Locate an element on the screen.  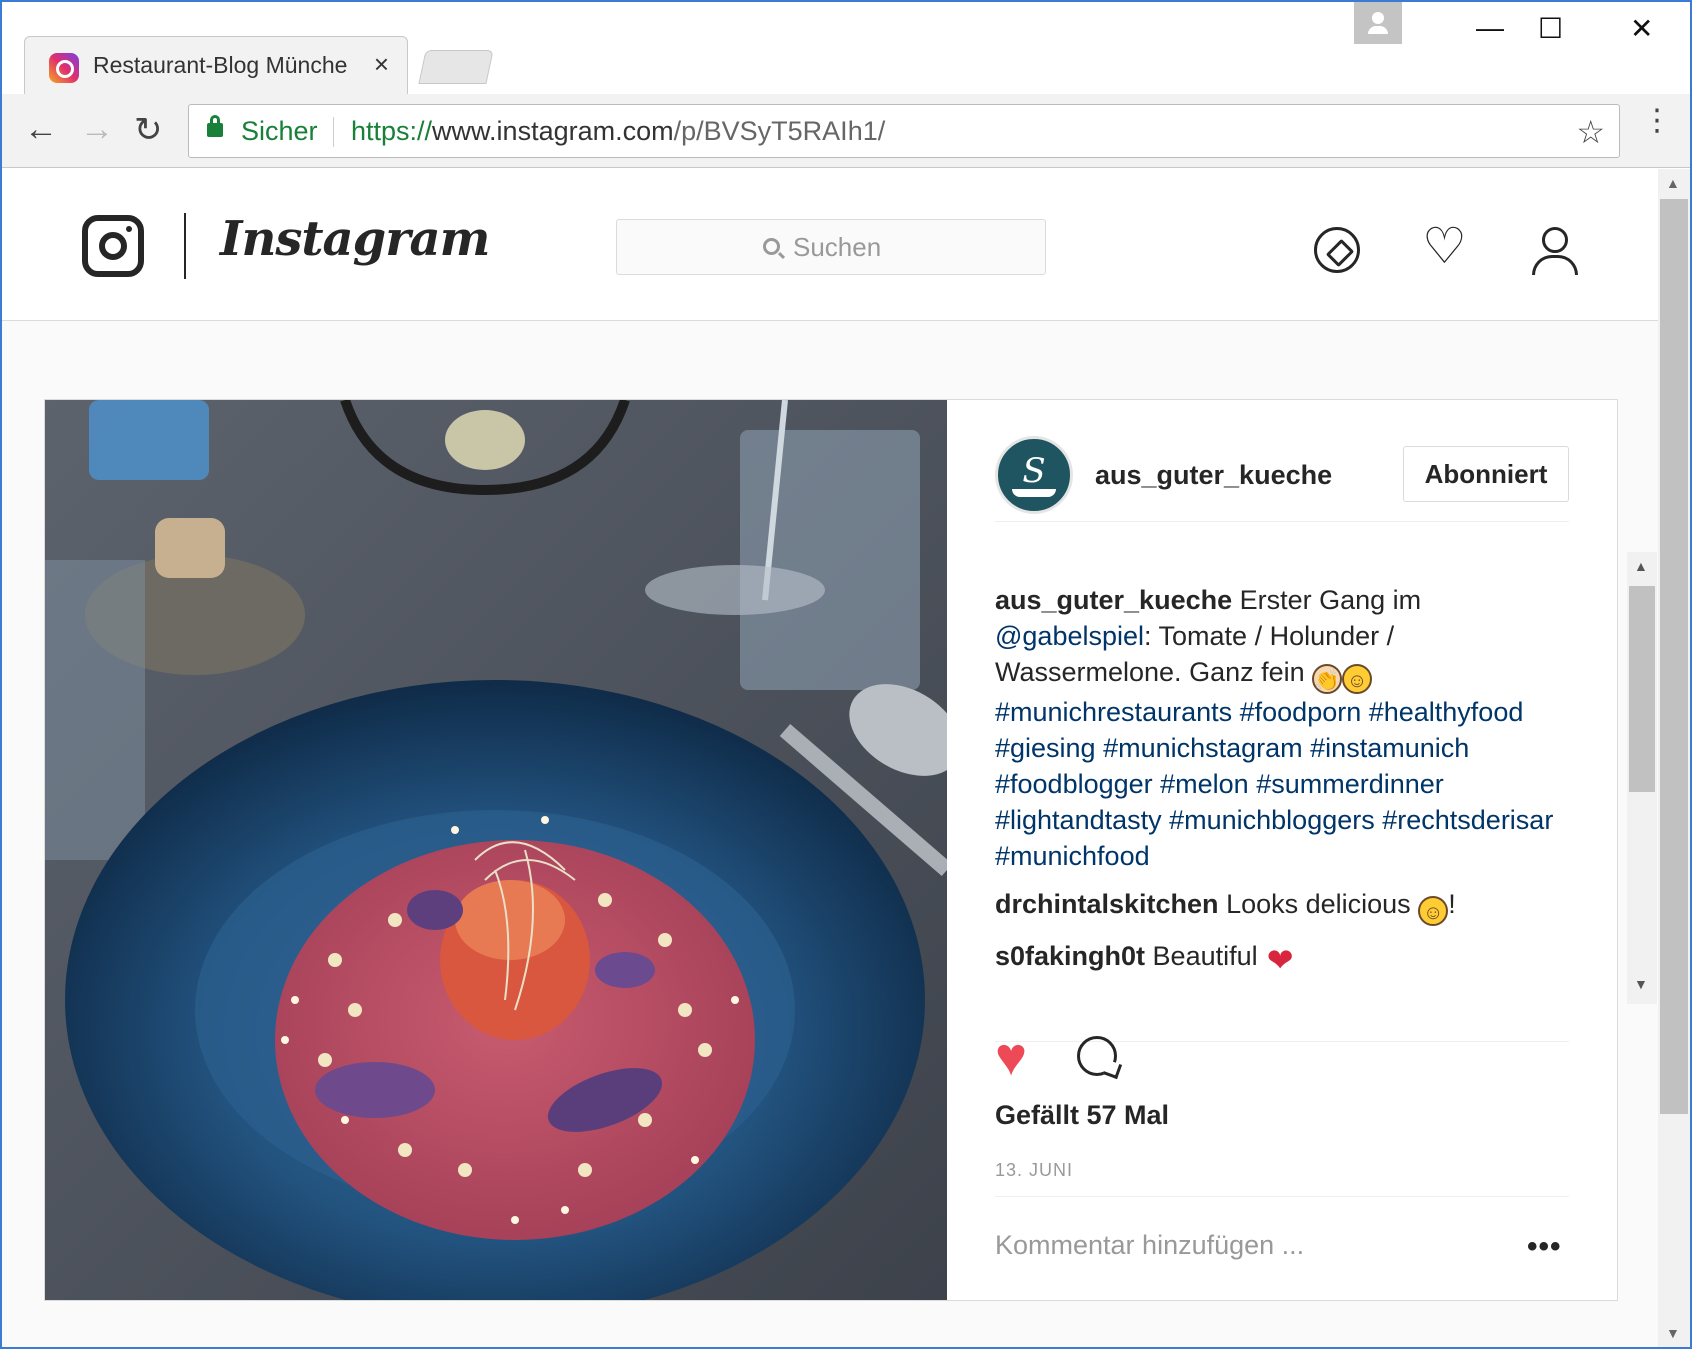
instagram-favicon-icon is located at coordinates (64, 68).